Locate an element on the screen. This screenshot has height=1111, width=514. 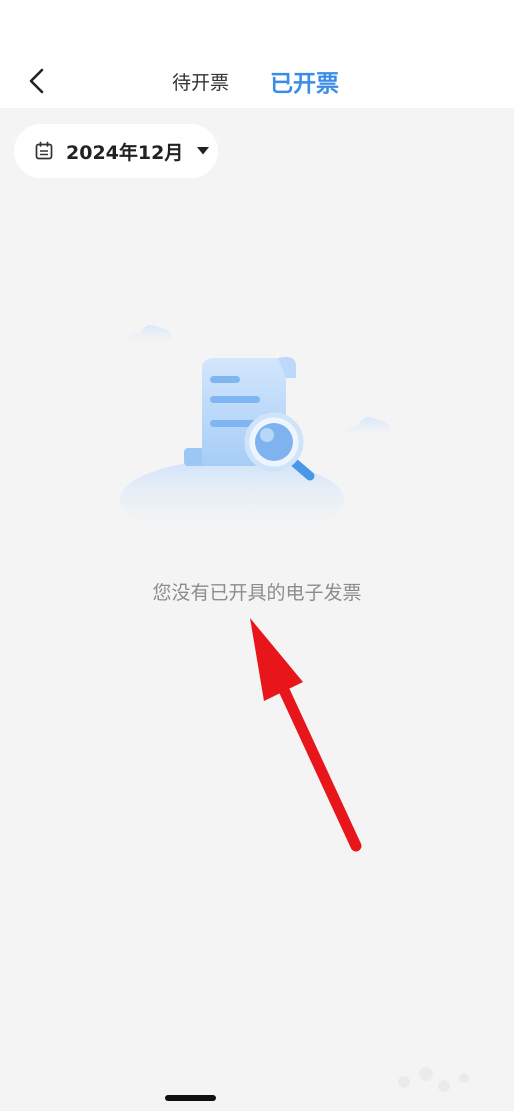
tab-issued-invoice: 已开票 is located at coordinates (304, 81).